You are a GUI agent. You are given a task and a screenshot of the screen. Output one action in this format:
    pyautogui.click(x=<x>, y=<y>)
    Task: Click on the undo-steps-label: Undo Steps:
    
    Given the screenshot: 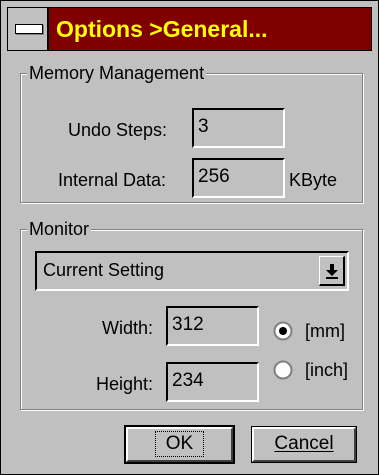 What is the action you would take?
    pyautogui.click(x=118, y=130)
    